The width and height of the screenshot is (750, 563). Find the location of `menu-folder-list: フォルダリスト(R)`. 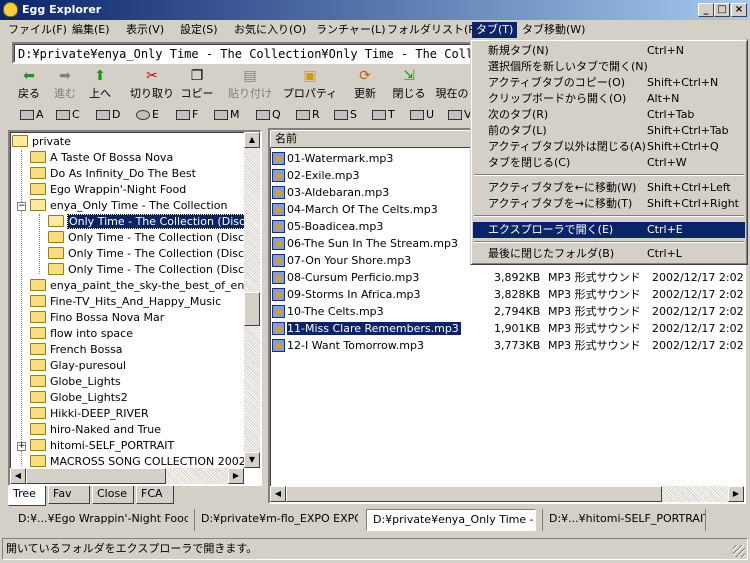

menu-folder-list: フォルダリスト(R) is located at coordinates (433, 30).